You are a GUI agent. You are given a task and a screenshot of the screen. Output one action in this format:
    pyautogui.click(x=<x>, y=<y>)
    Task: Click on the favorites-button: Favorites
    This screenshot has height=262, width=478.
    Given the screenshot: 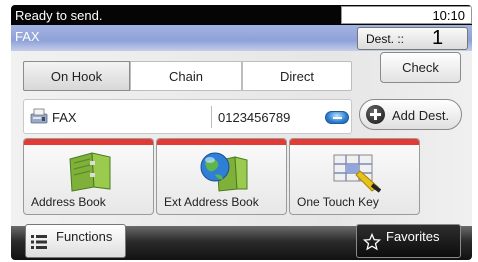 What is the action you would take?
    pyautogui.click(x=408, y=241)
    